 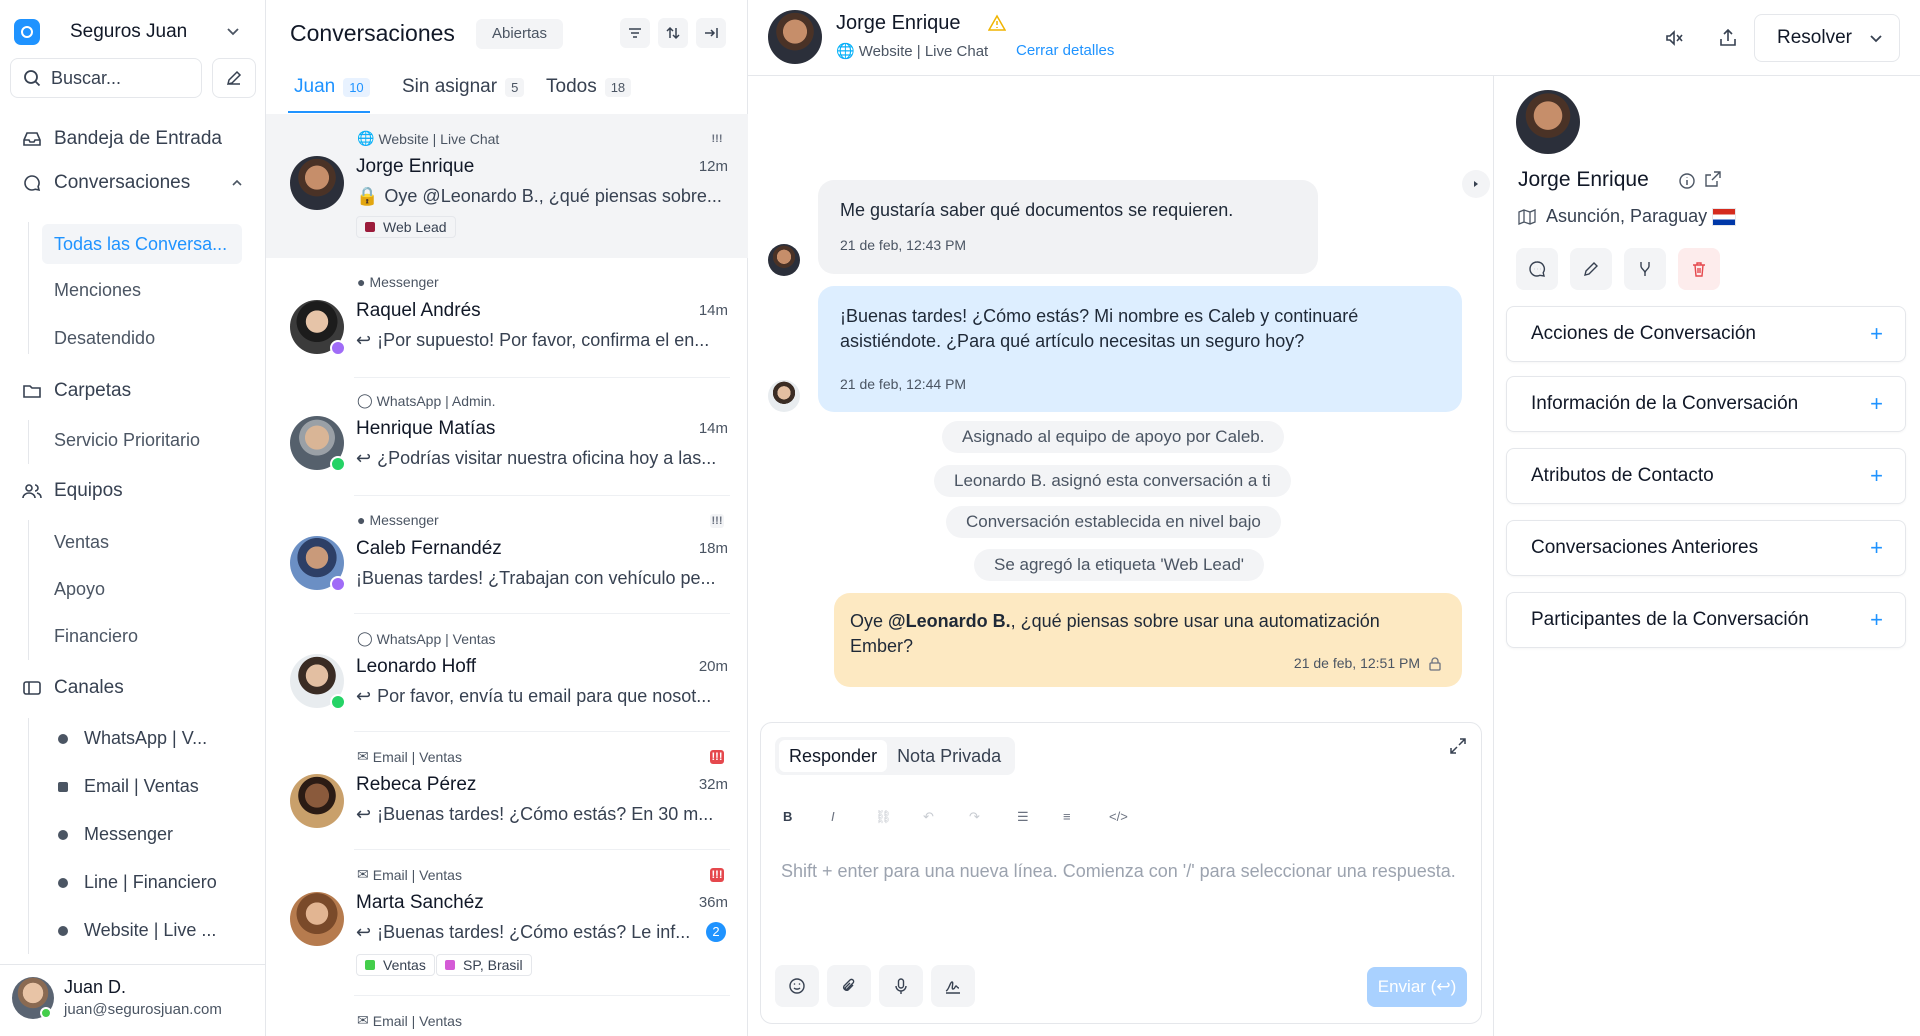 I want to click on chevron-up-icon, so click(x=237, y=182).